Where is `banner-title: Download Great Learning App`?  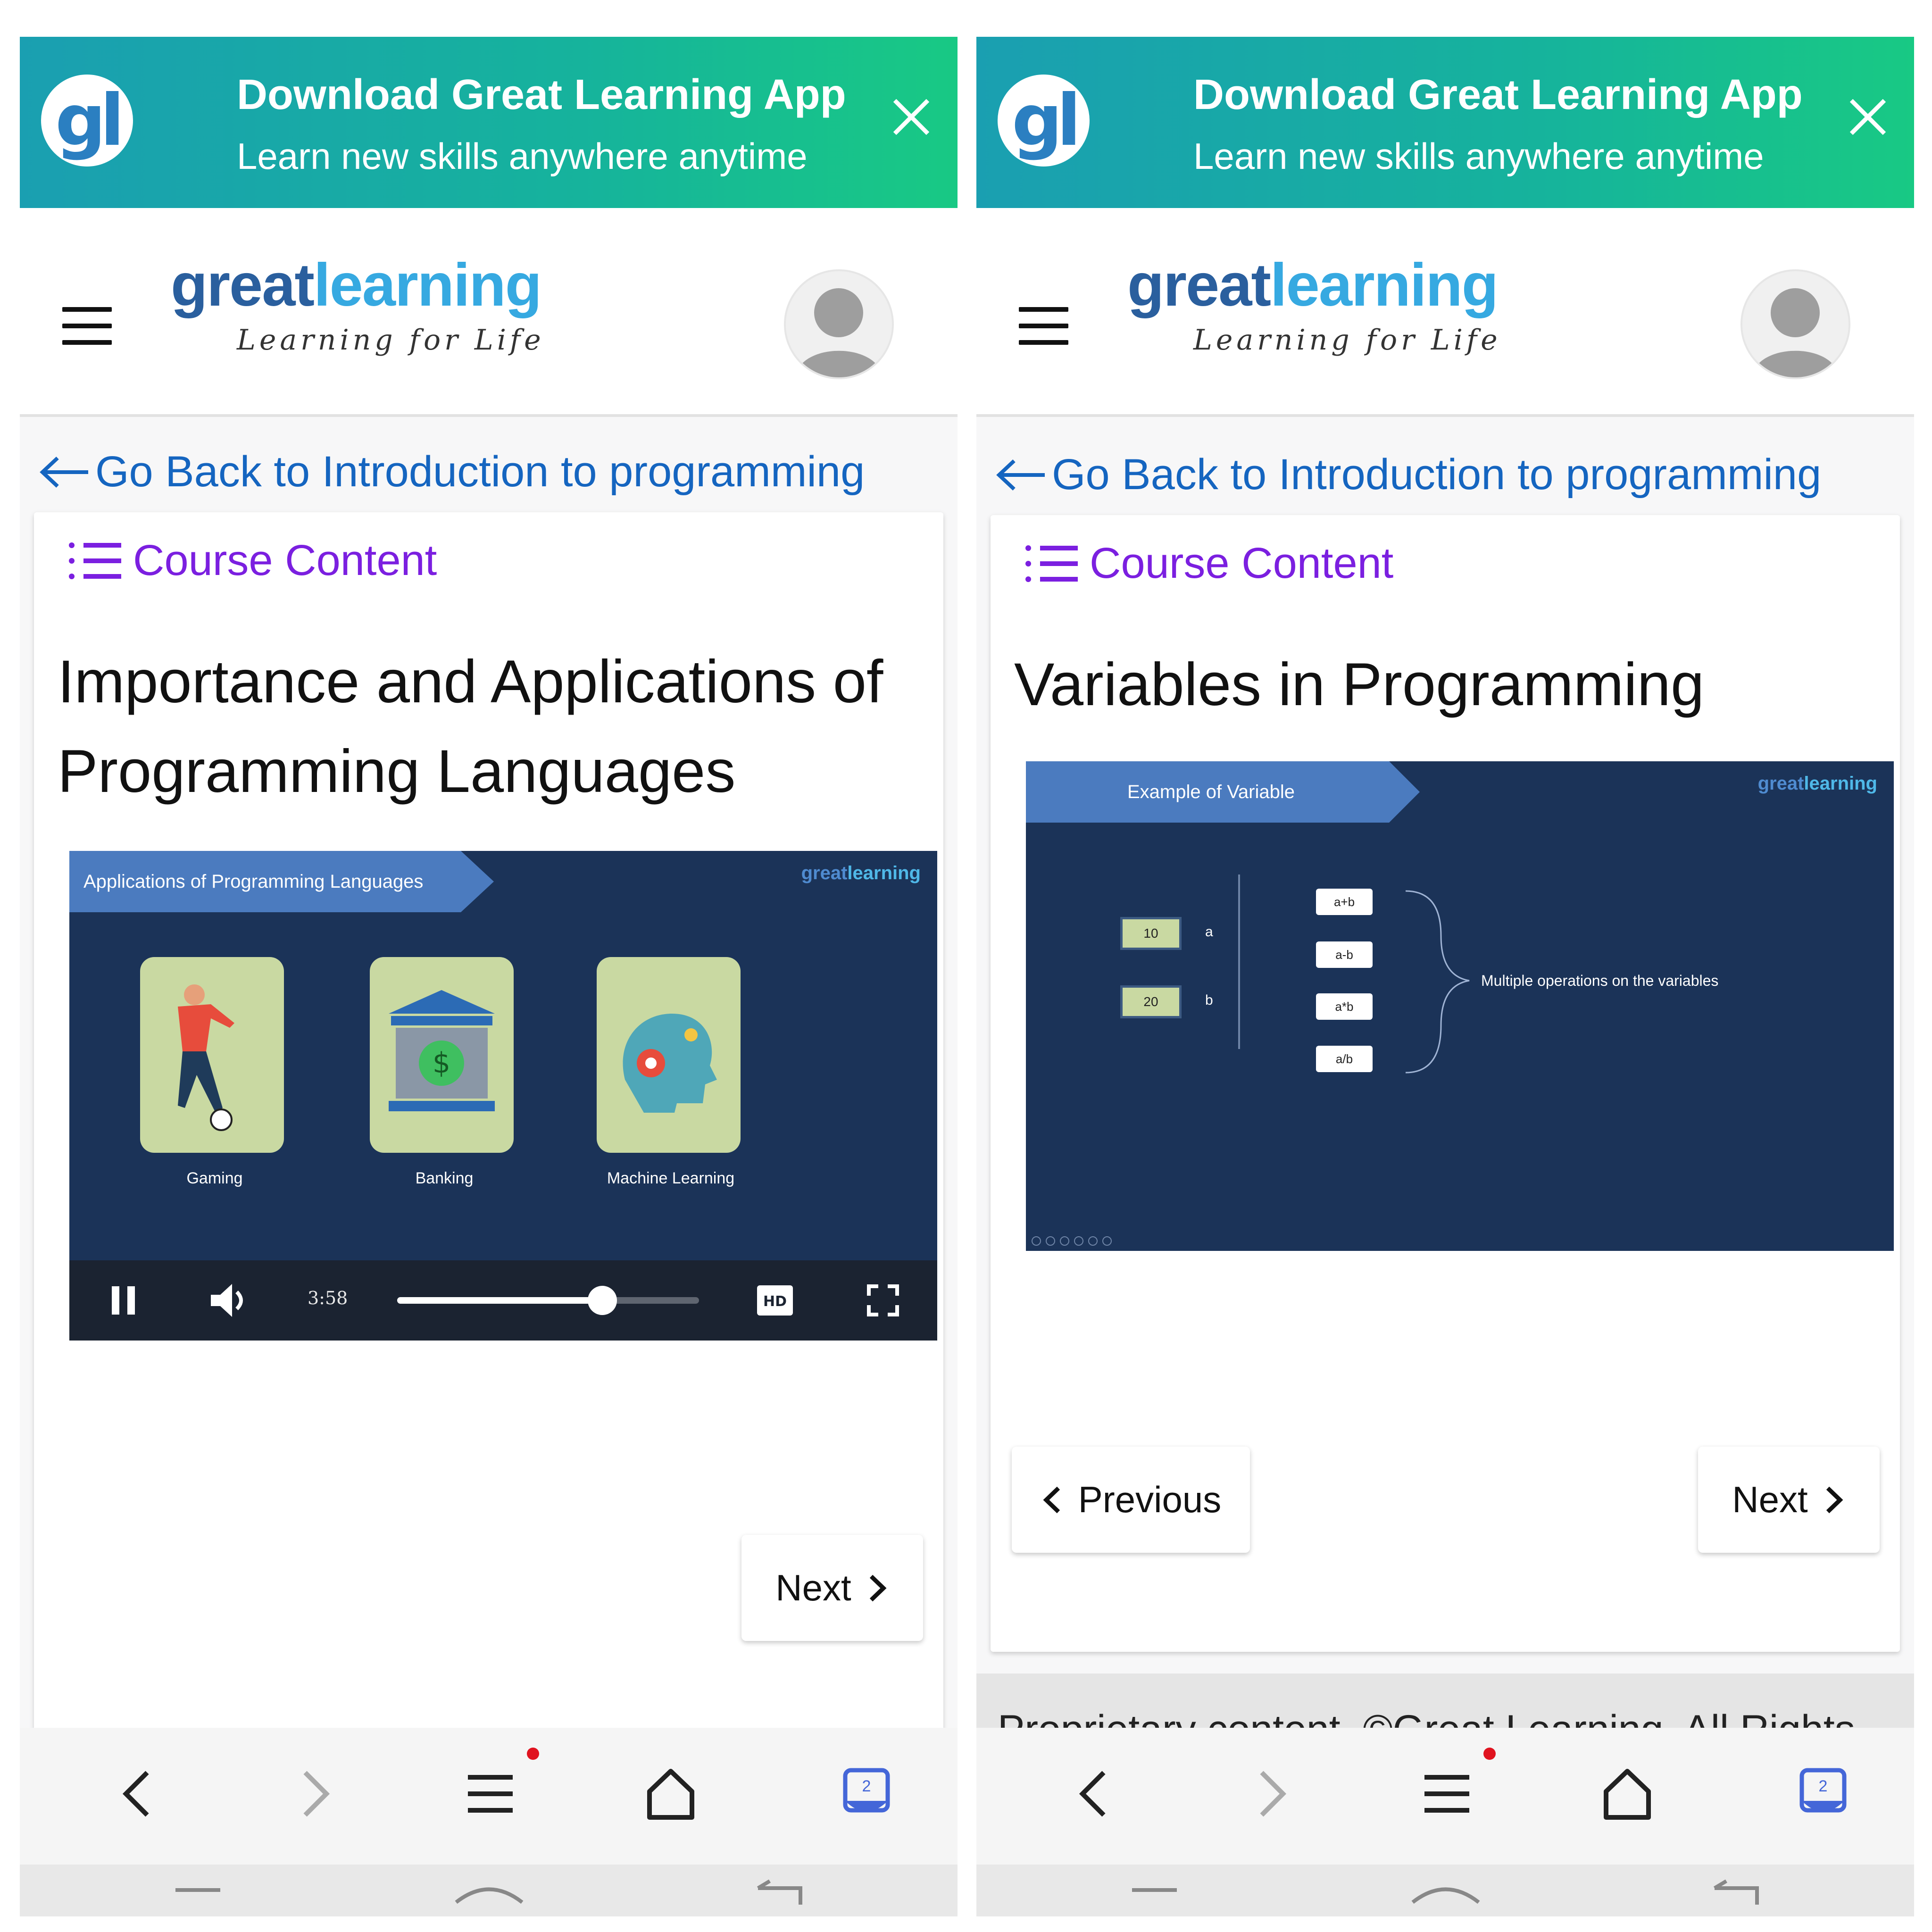
banner-title: Download Great Learning App is located at coordinates (1498, 94).